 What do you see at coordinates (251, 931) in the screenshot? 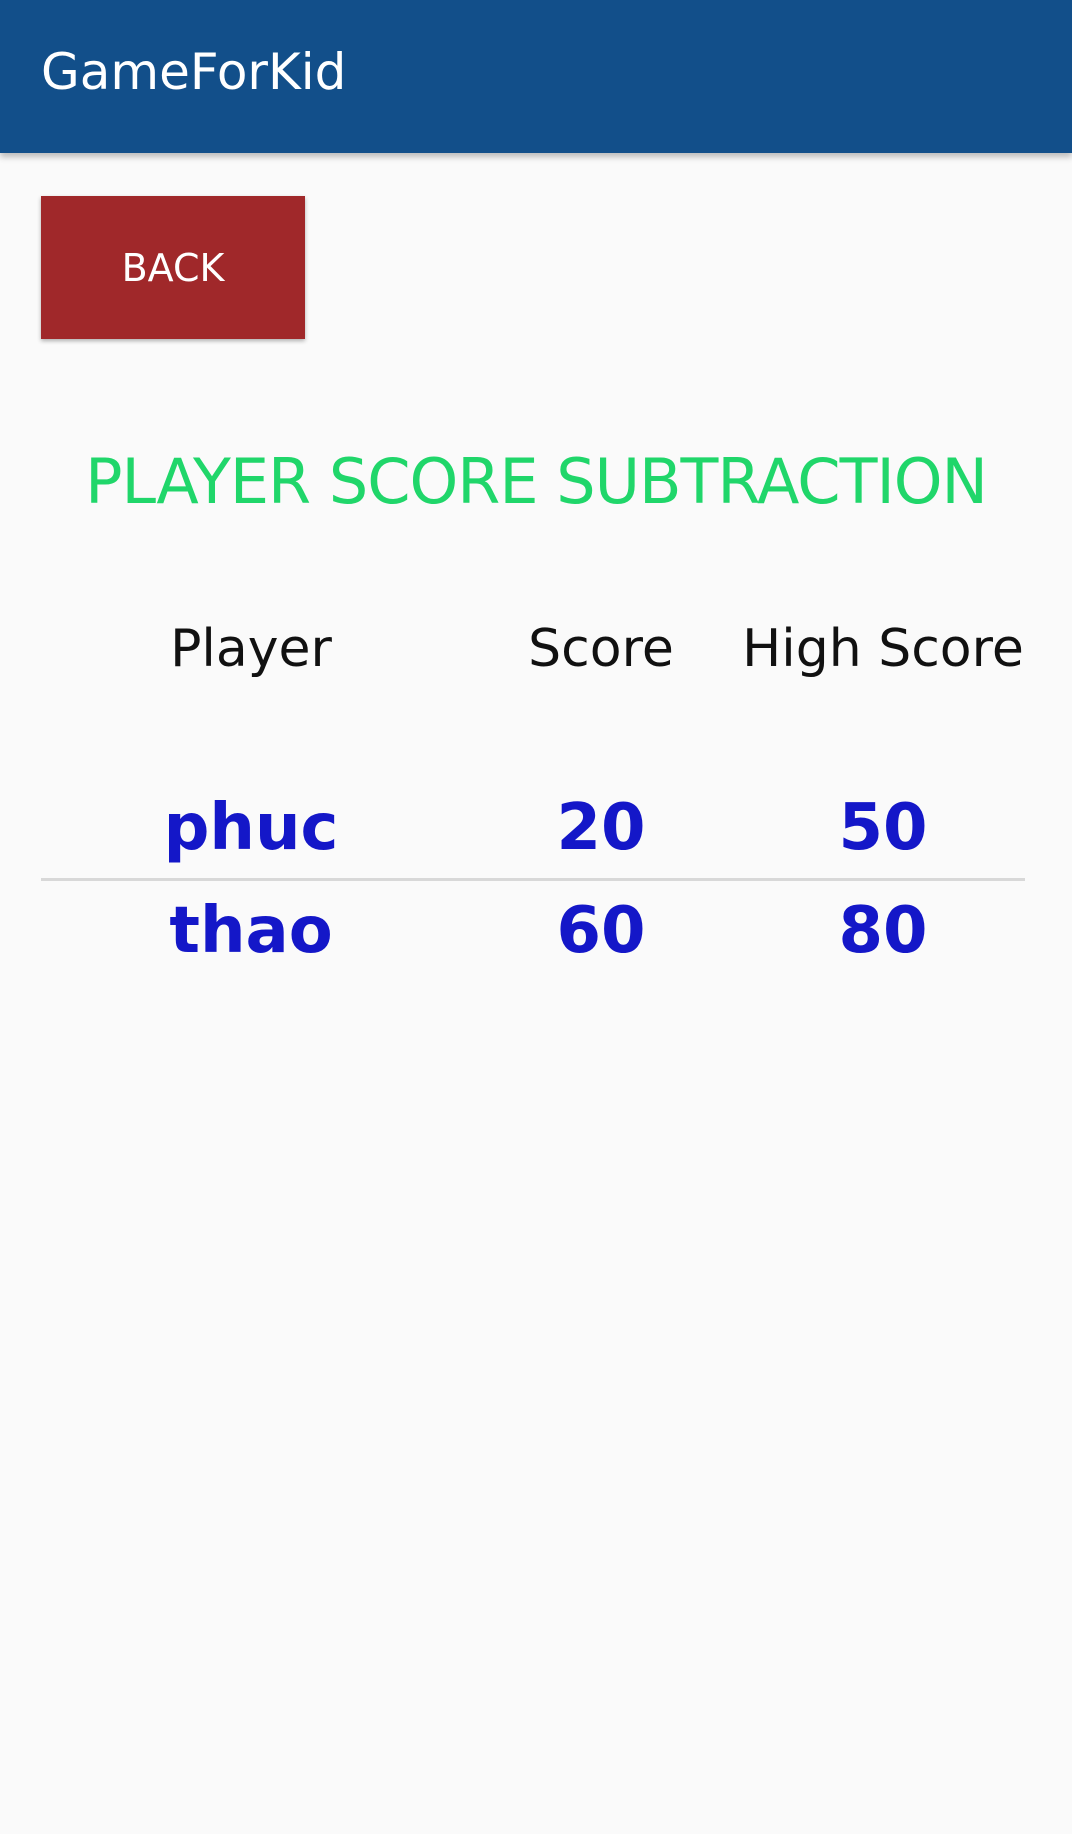
I see `player-name: thao` at bounding box center [251, 931].